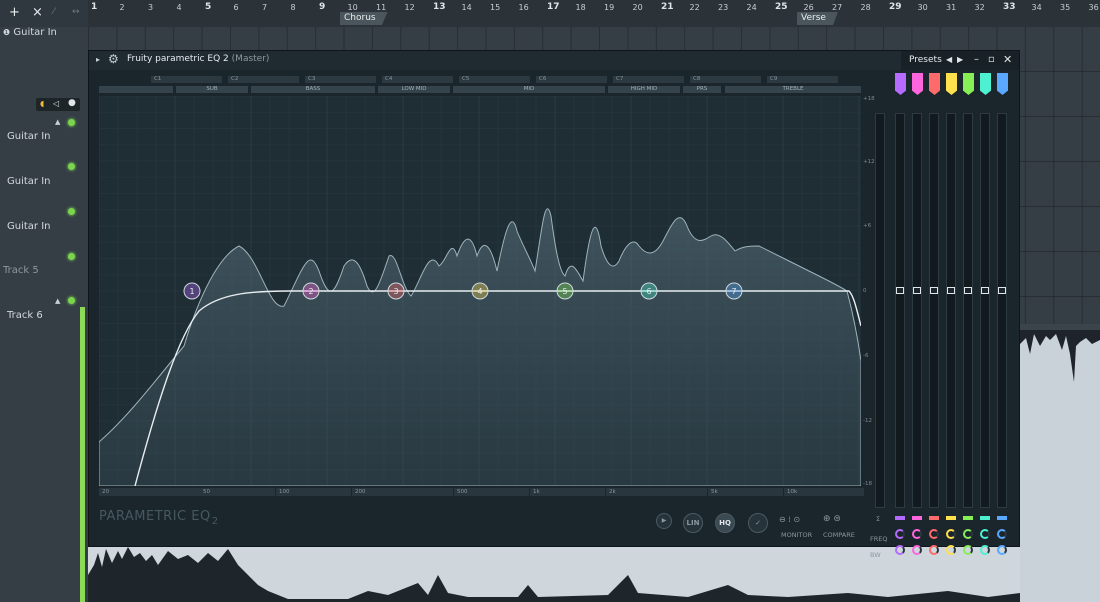 Image resolution: width=1100 pixels, height=602 pixels. I want to click on eq-band-node: 6, so click(649, 291).